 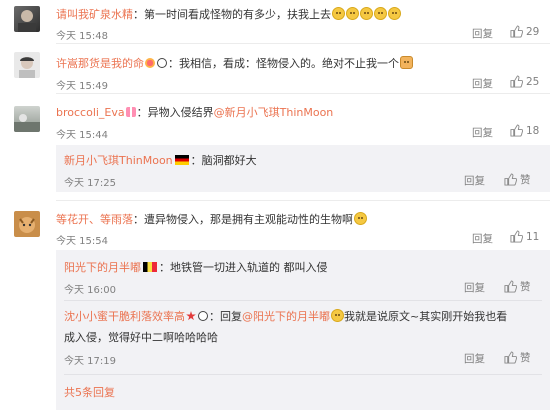 What do you see at coordinates (406, 62) in the screenshot?
I see `cat-emoji-icon` at bounding box center [406, 62].